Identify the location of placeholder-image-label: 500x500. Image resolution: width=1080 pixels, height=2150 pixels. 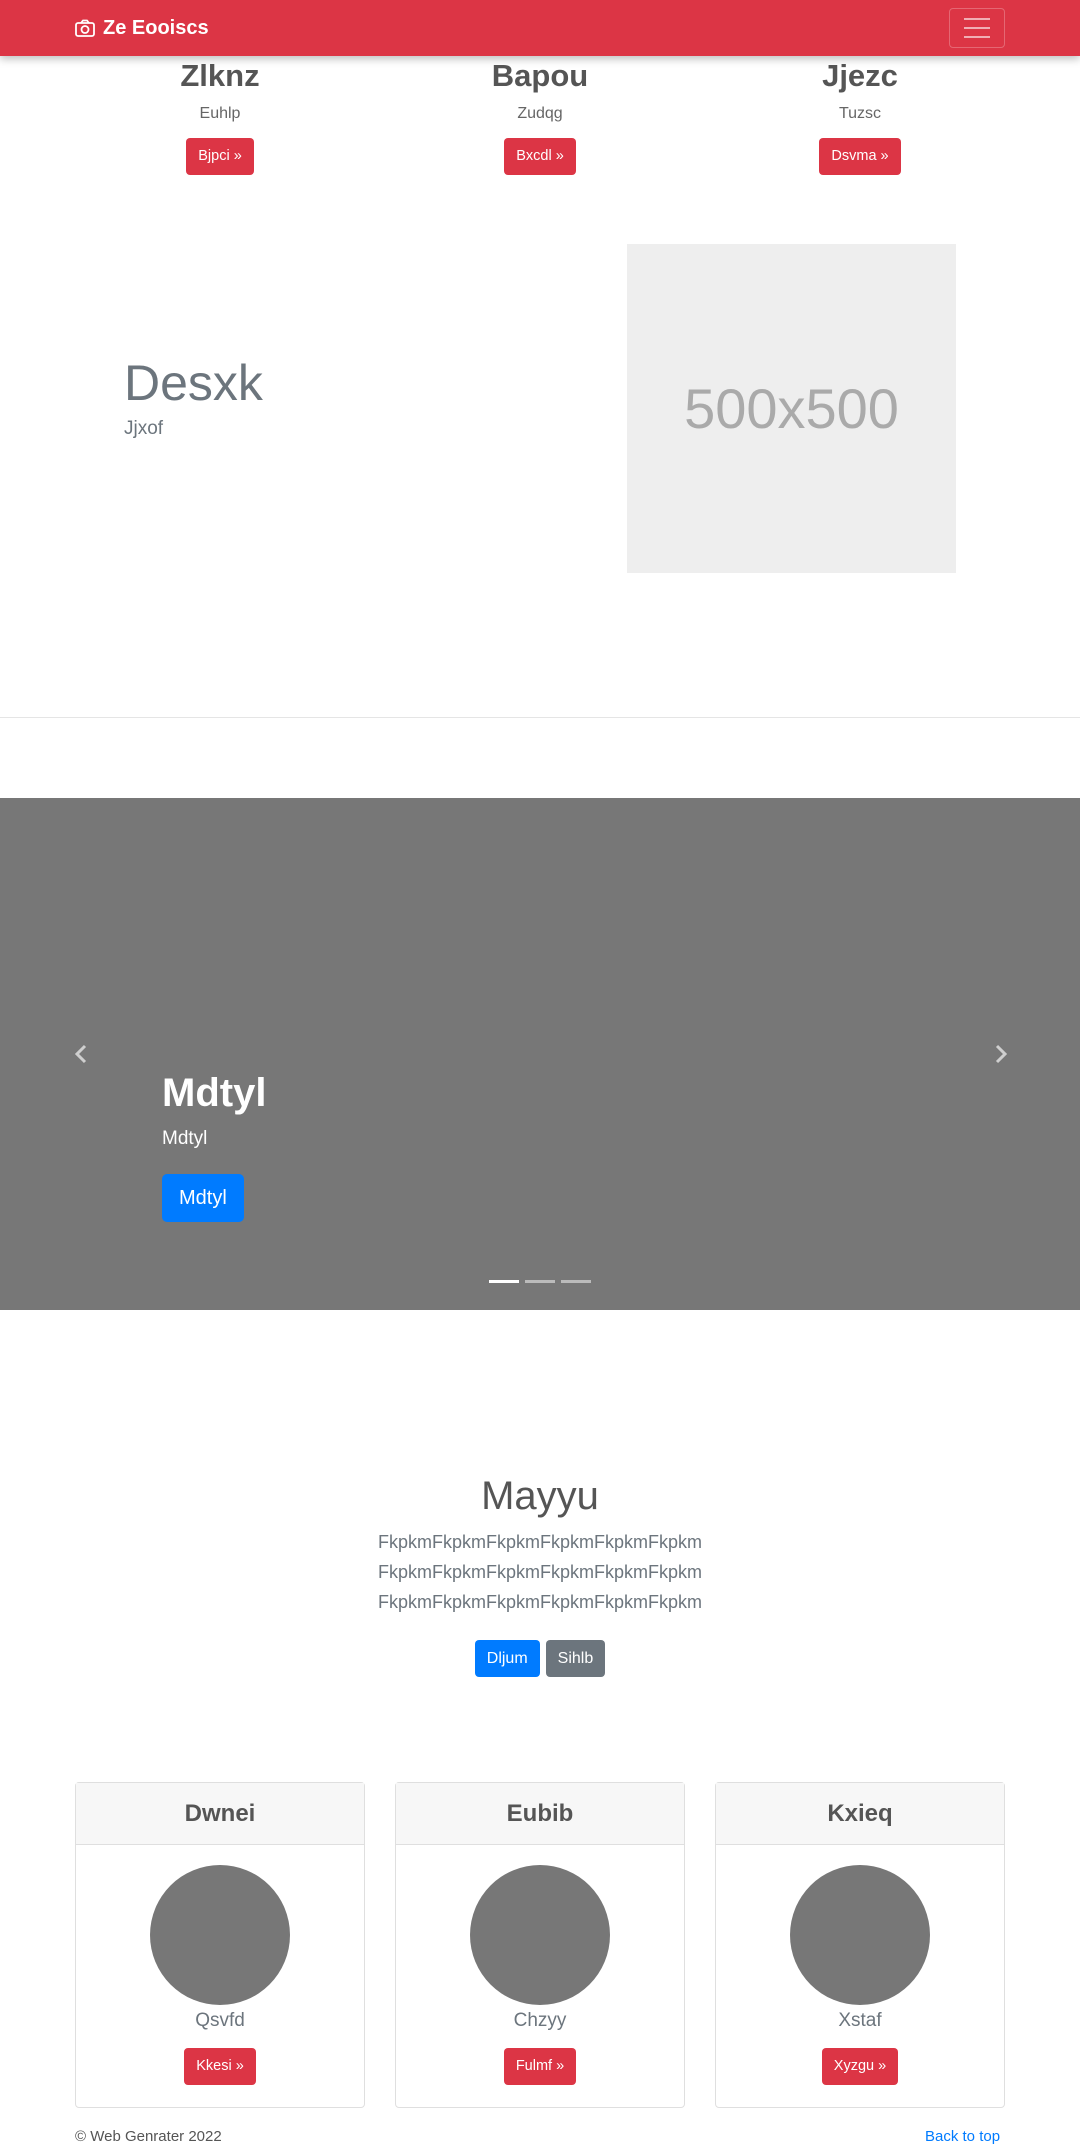
(791, 408).